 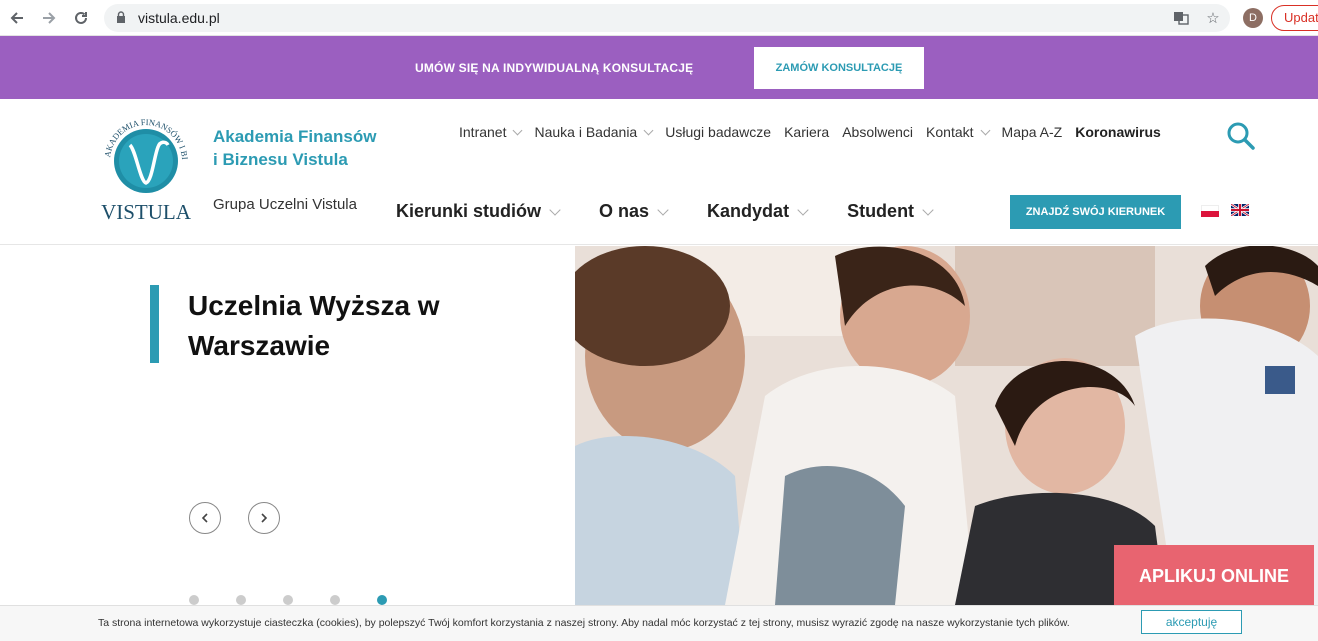 I want to click on lock-icon, so click(x=121, y=17).